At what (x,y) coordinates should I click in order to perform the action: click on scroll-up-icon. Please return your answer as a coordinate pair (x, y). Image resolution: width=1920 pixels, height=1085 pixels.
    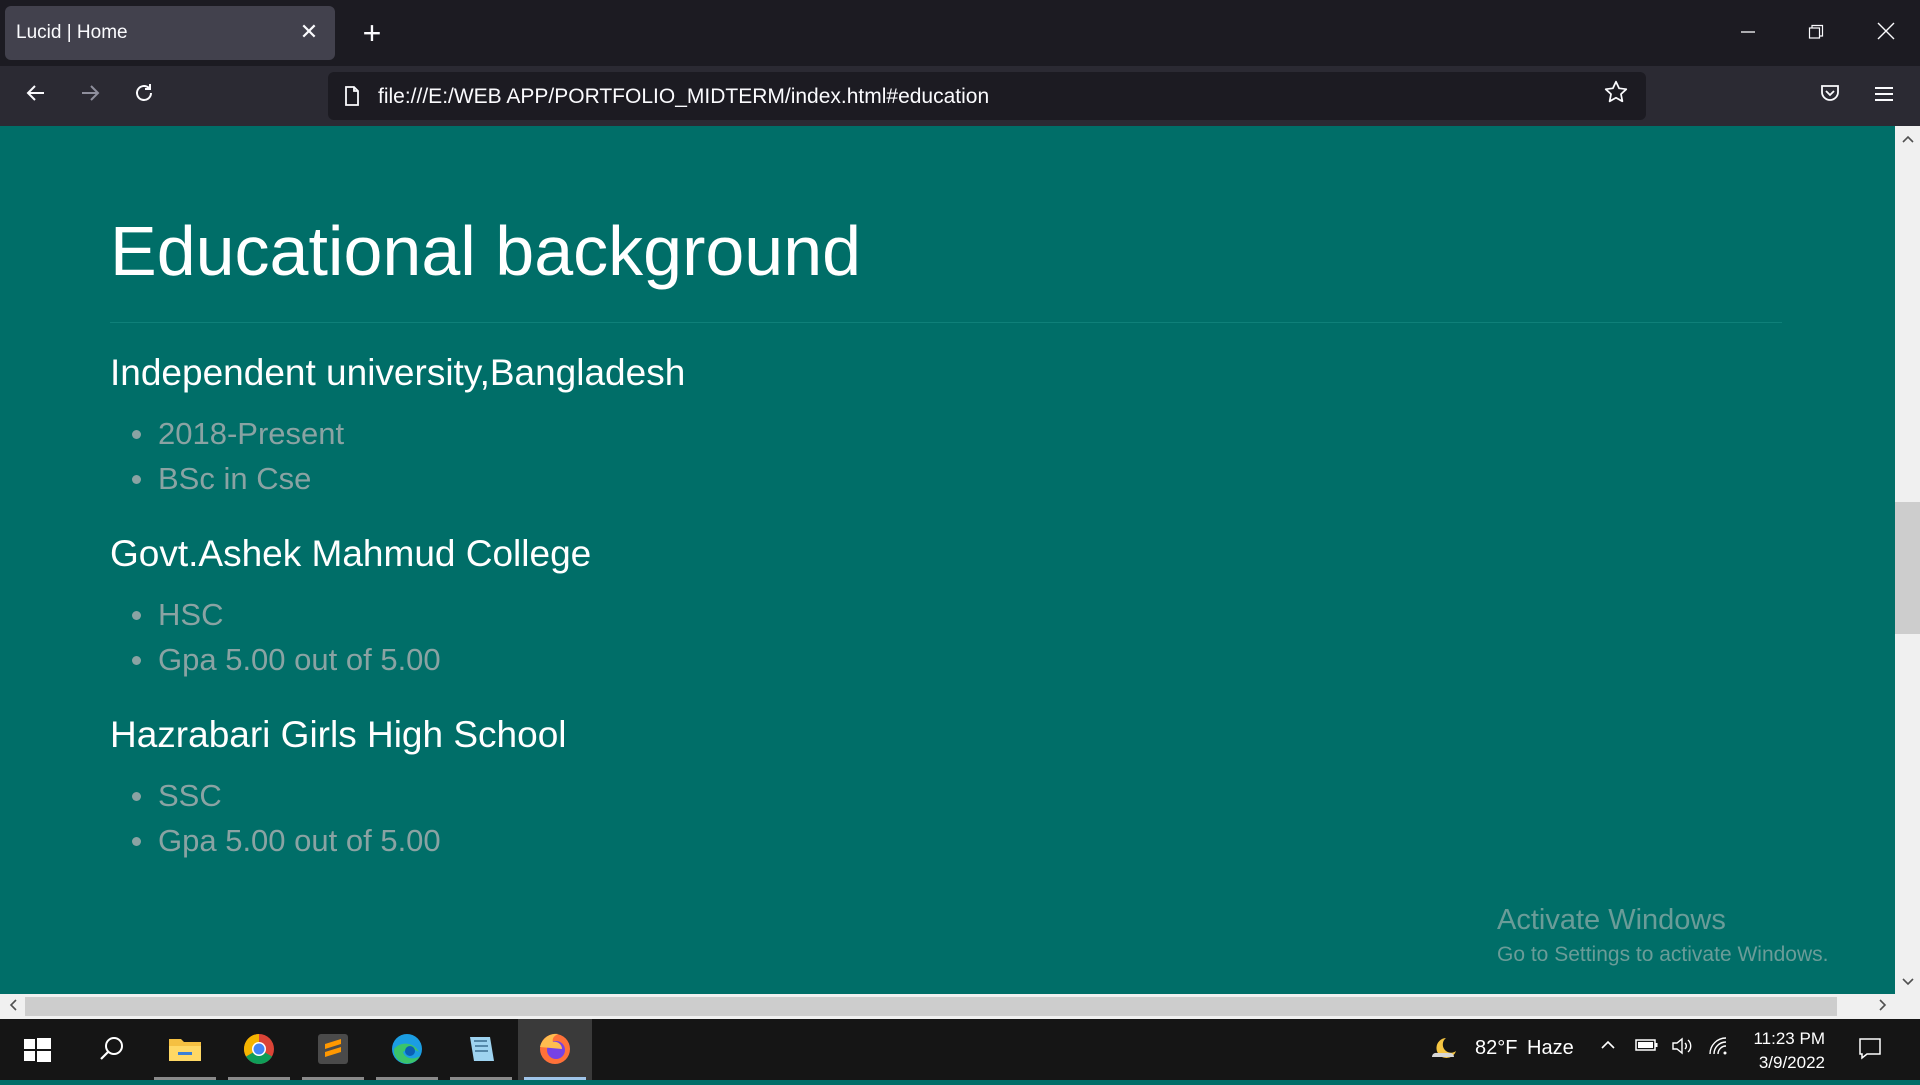
    Looking at the image, I should click on (1907, 138).